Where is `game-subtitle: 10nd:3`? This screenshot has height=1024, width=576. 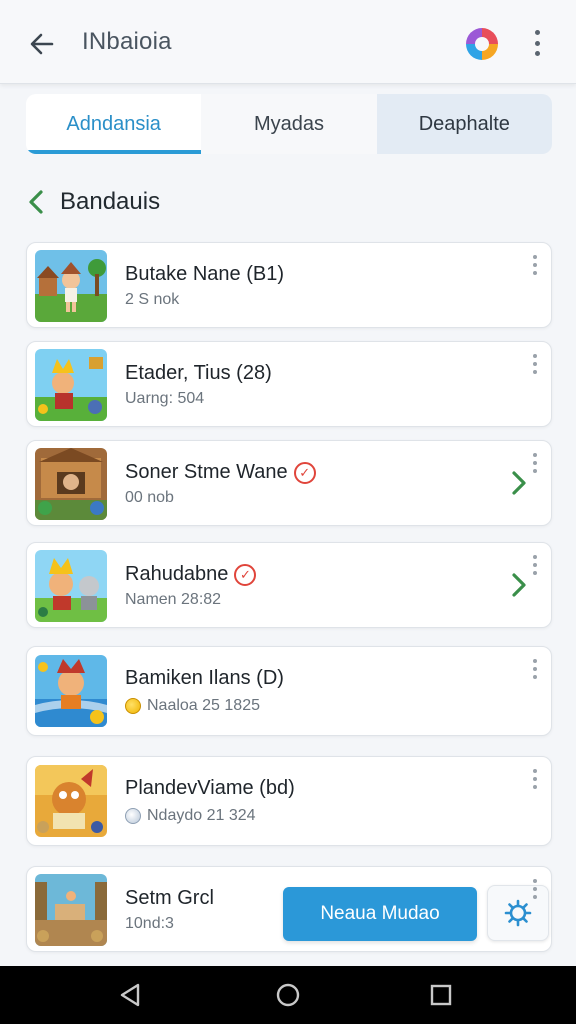 game-subtitle: 10nd:3 is located at coordinates (149, 923).